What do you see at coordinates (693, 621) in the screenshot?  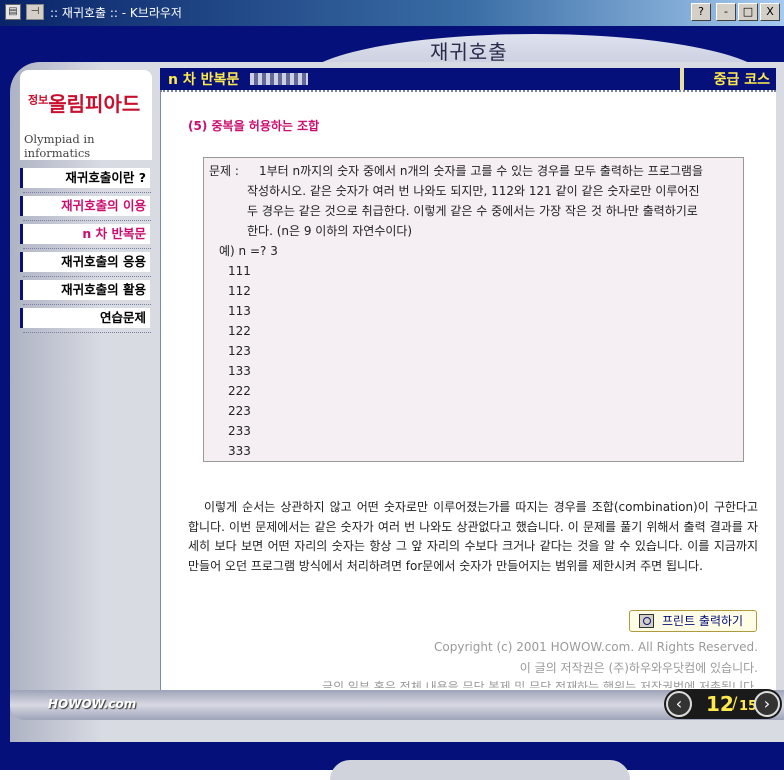 I see `print-button: 프린트 출력하기` at bounding box center [693, 621].